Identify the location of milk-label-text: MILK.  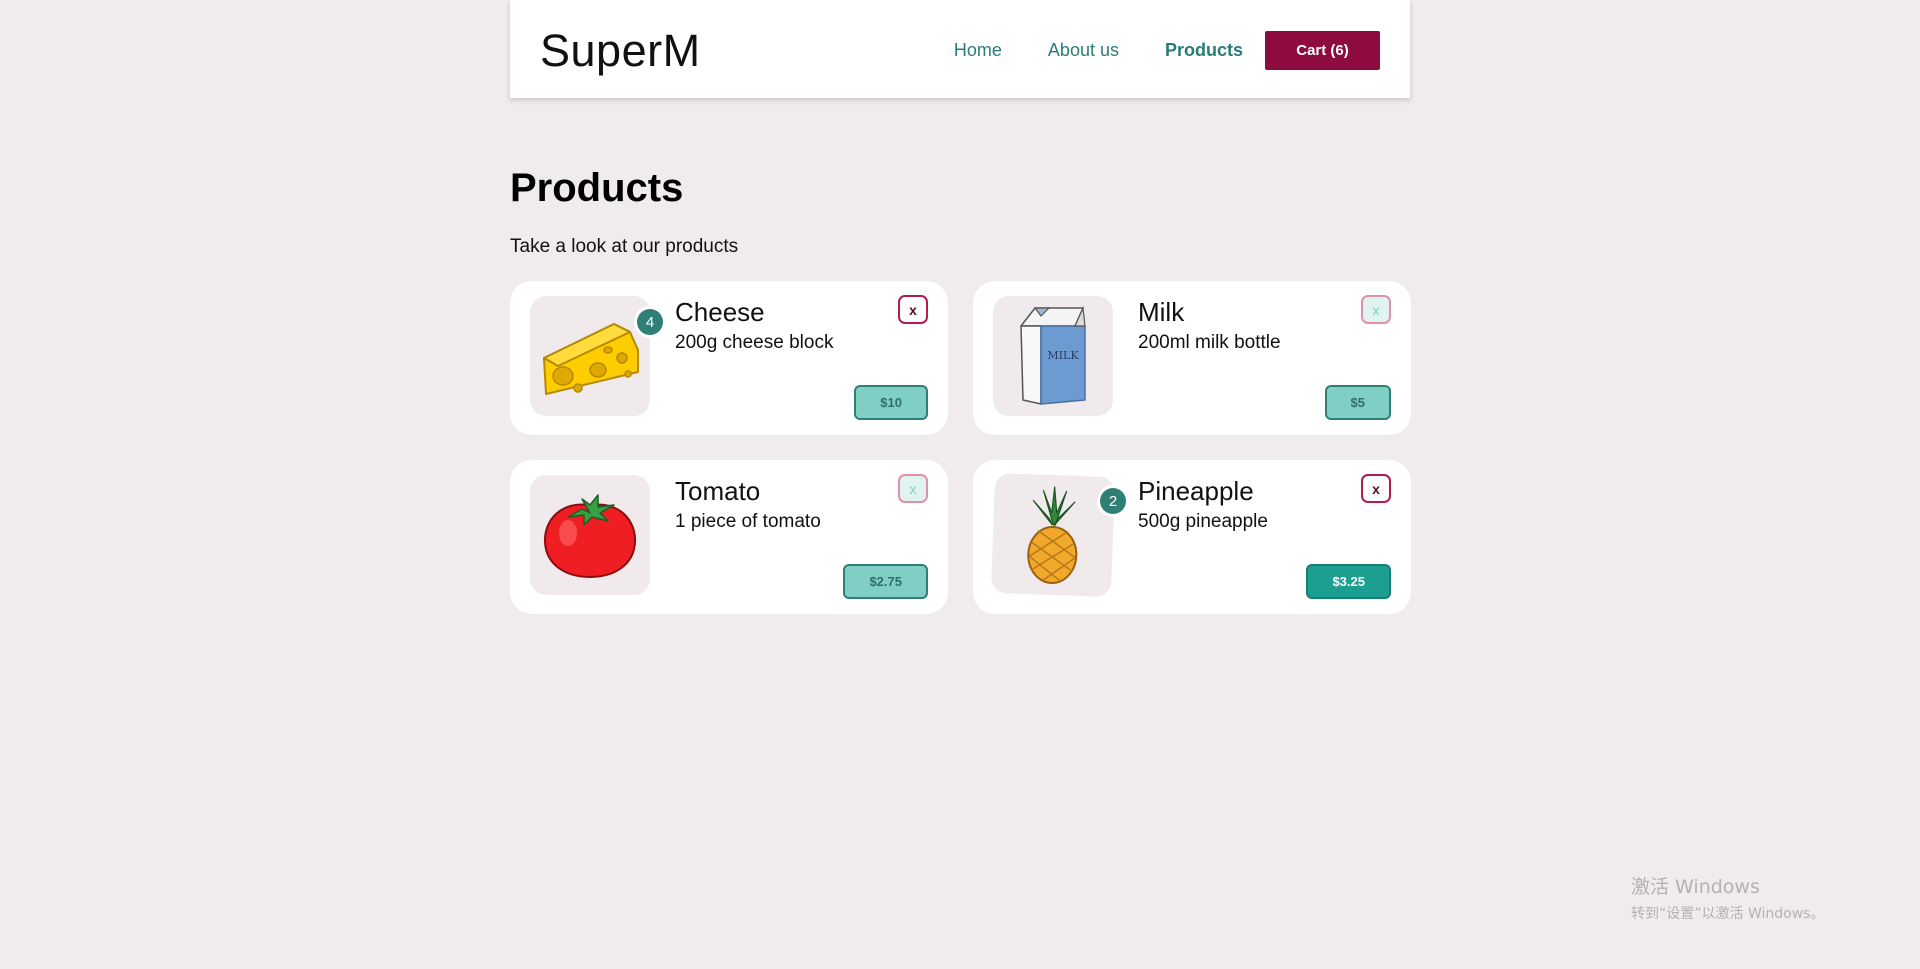
(1063, 355).